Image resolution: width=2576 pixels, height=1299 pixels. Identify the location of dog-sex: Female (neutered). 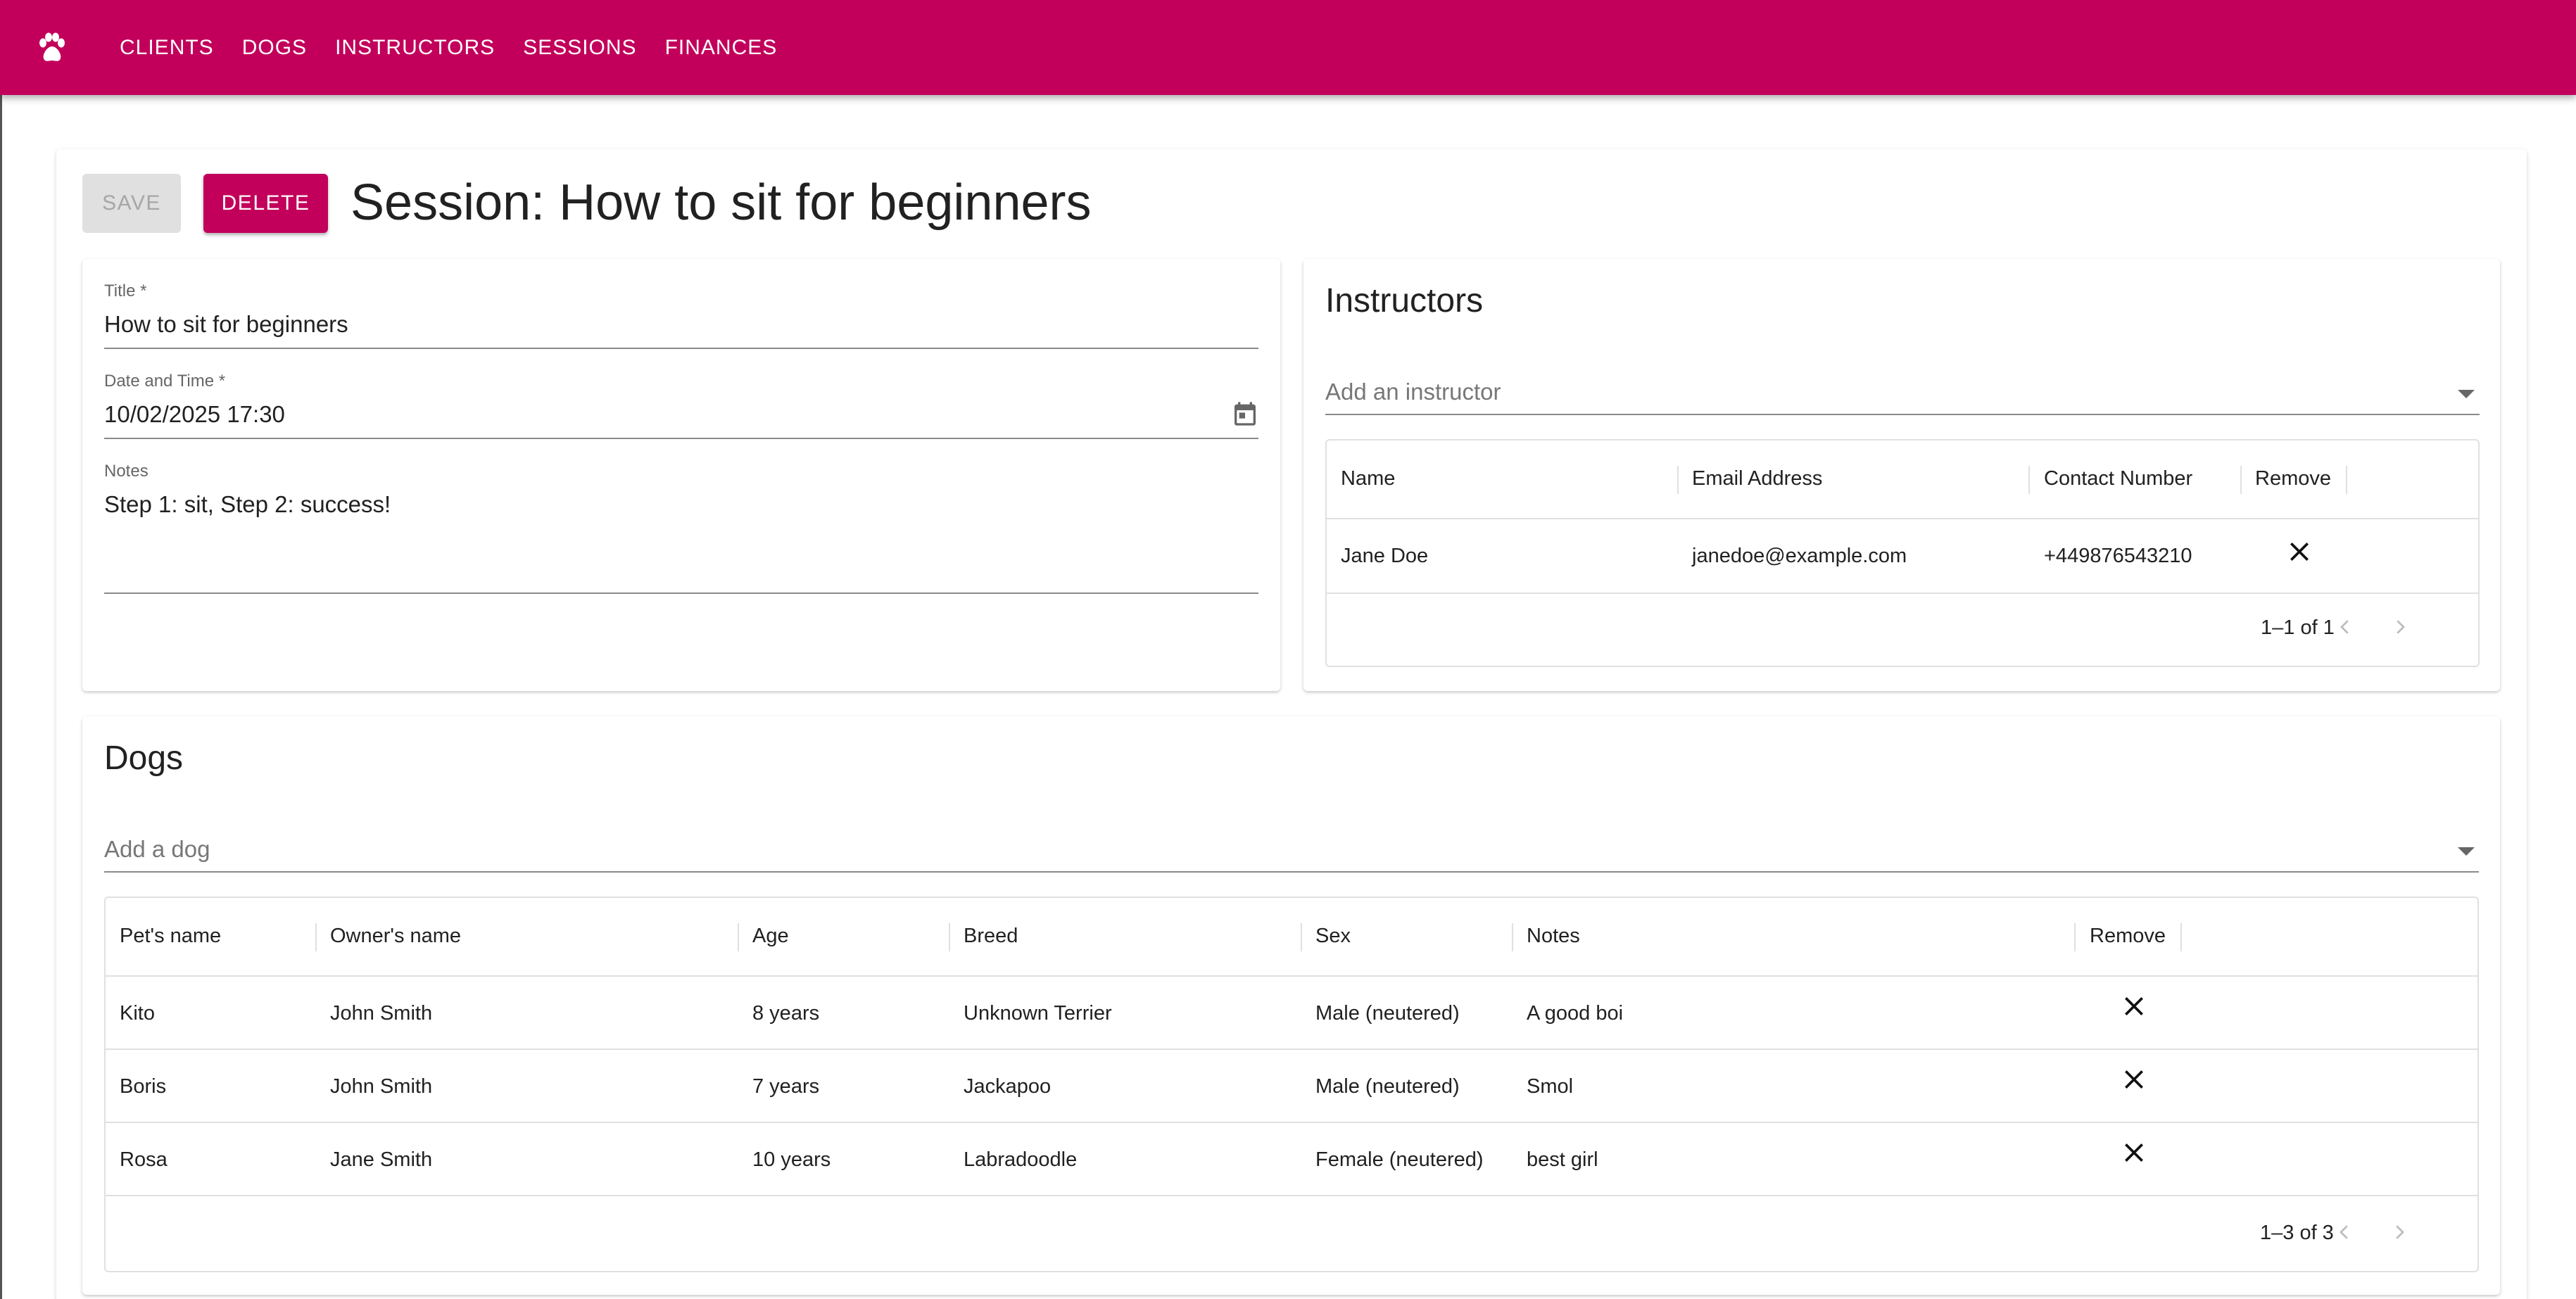
(1399, 1159).